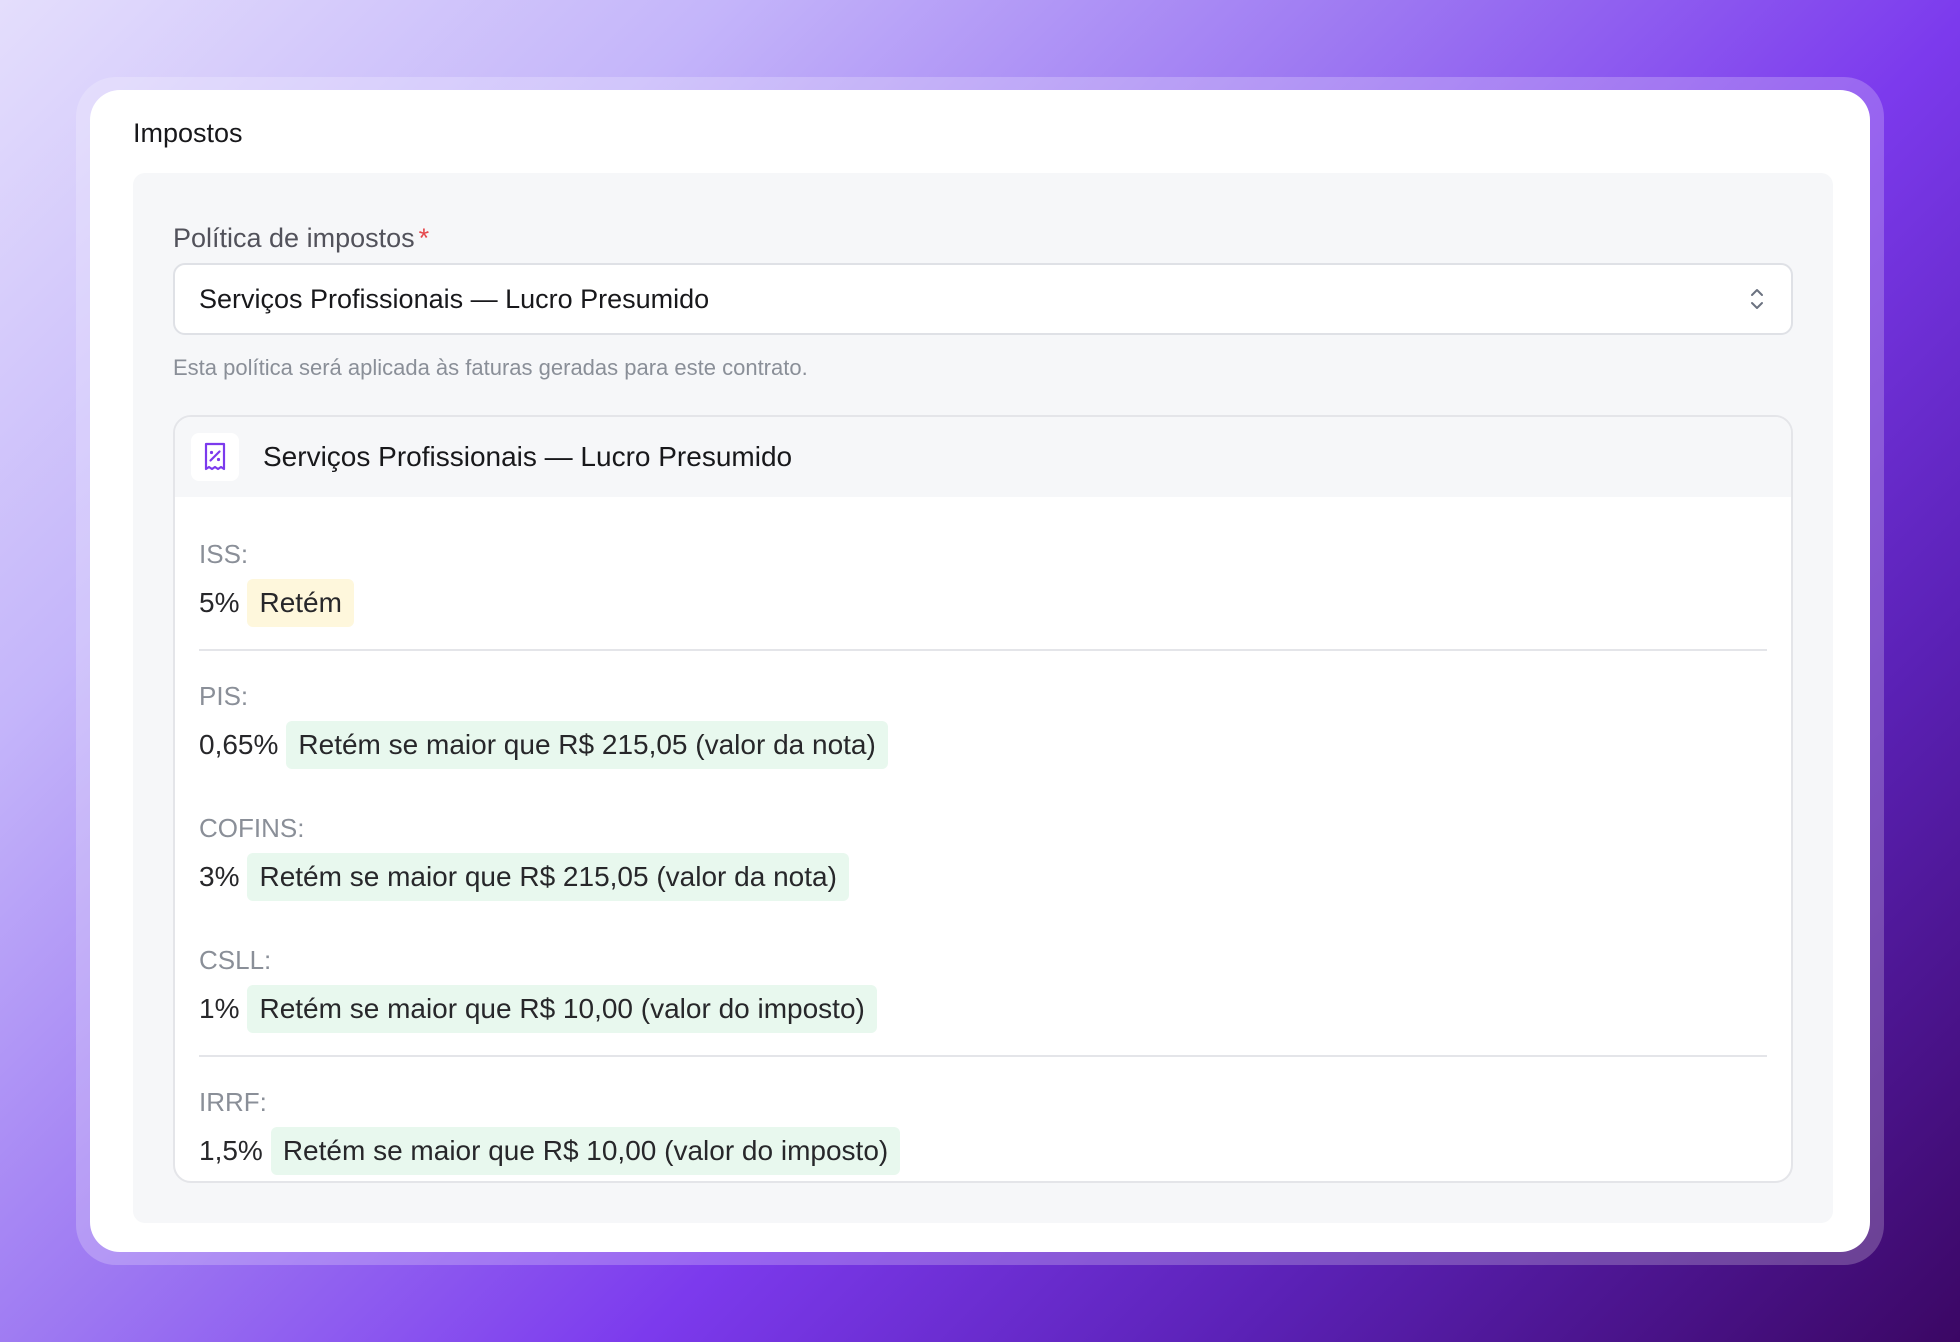  I want to click on section-title: Impostos, so click(188, 133).